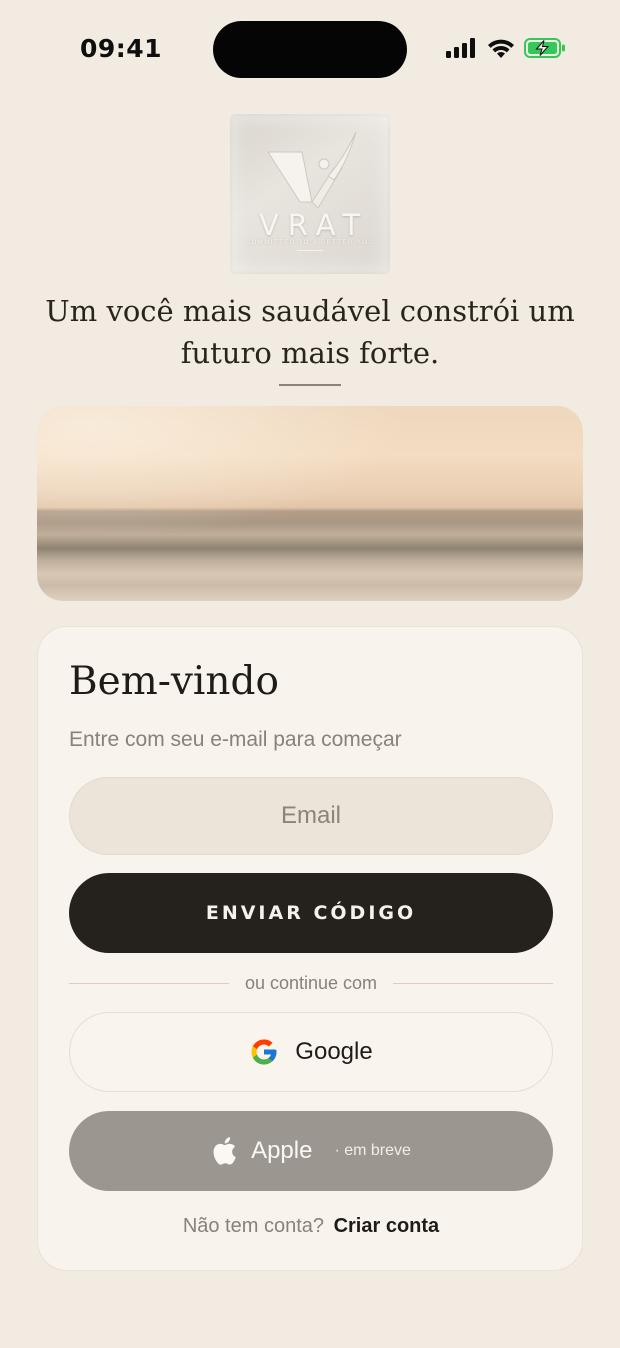  What do you see at coordinates (311, 913) in the screenshot?
I see `send-code-button: ENVIAR CÓDIGO` at bounding box center [311, 913].